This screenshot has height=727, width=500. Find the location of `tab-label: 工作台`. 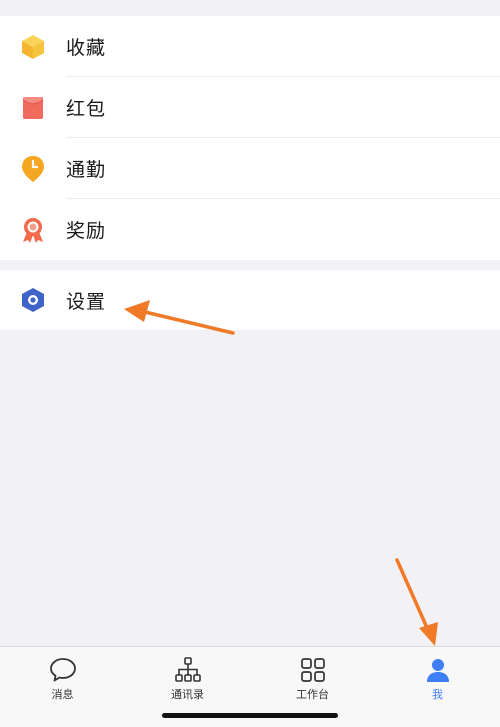

tab-label: 工作台 is located at coordinates (312, 694).